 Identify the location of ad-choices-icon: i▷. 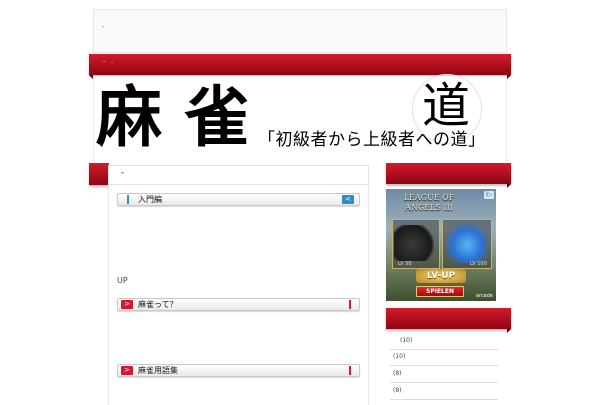
(489, 195).